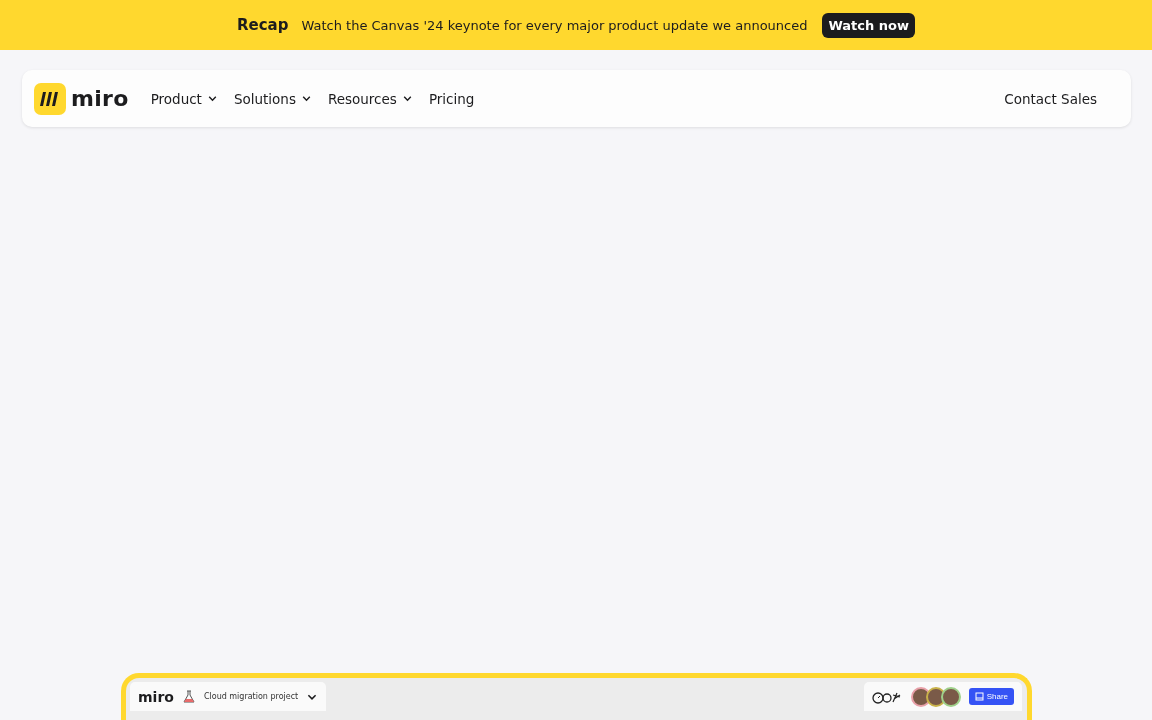 The width and height of the screenshot is (1152, 720). Describe the element at coordinates (868, 25) in the screenshot. I see `watch-now-button: Watch now` at that location.